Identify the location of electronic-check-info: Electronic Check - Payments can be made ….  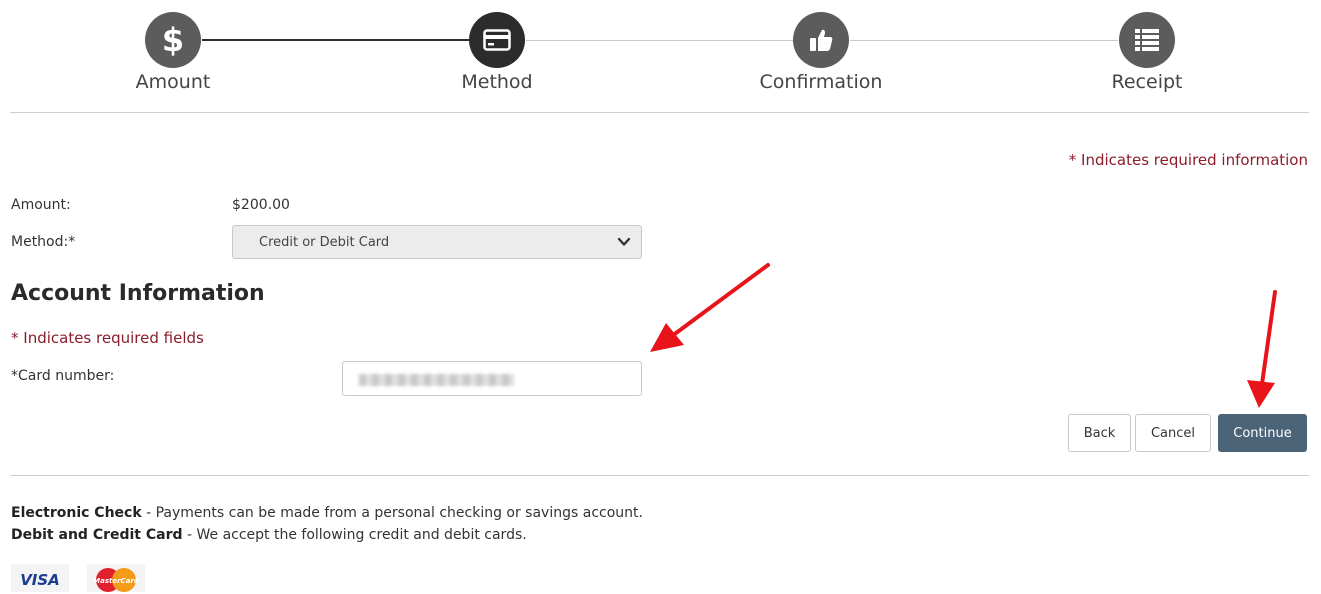
(327, 513).